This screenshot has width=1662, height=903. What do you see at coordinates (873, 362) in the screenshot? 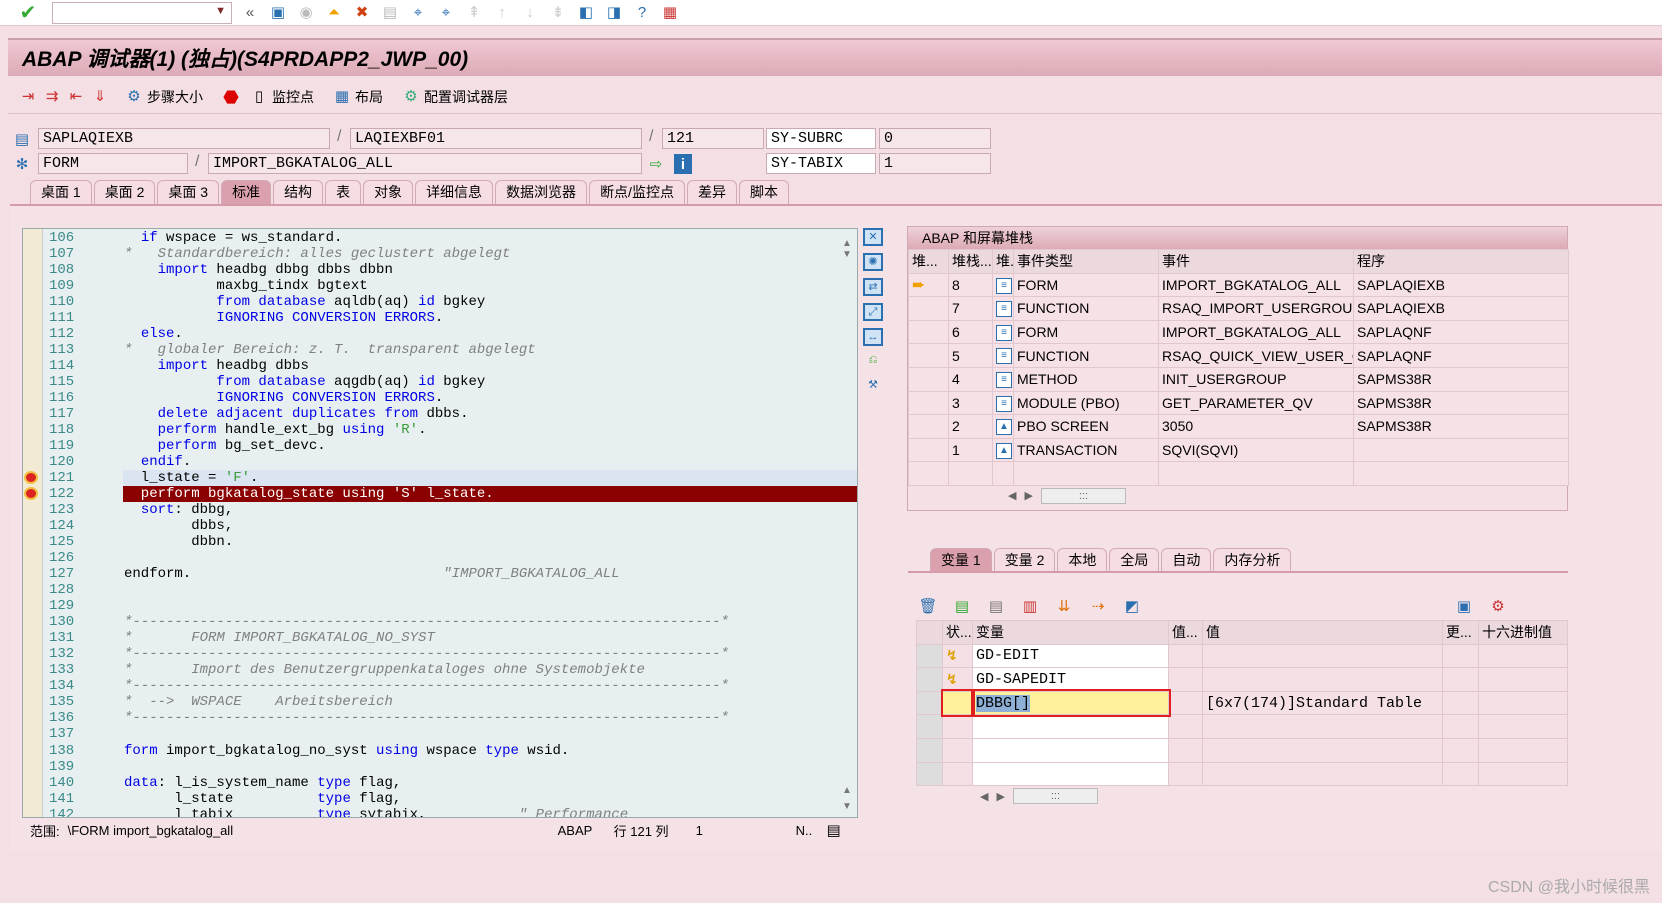
I see `services-icon: ⎌` at bounding box center [873, 362].